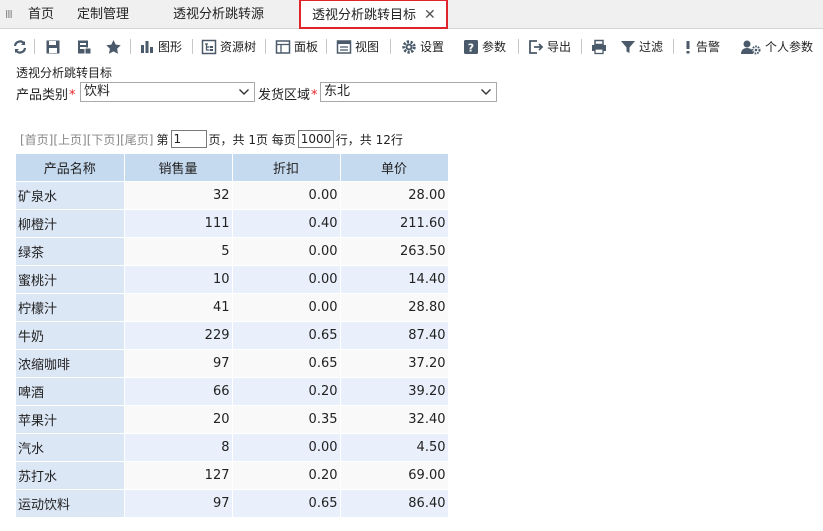  Describe the element at coordinates (70, 419) in the screenshot. I see `cell-product-name: 苹果汁` at that location.